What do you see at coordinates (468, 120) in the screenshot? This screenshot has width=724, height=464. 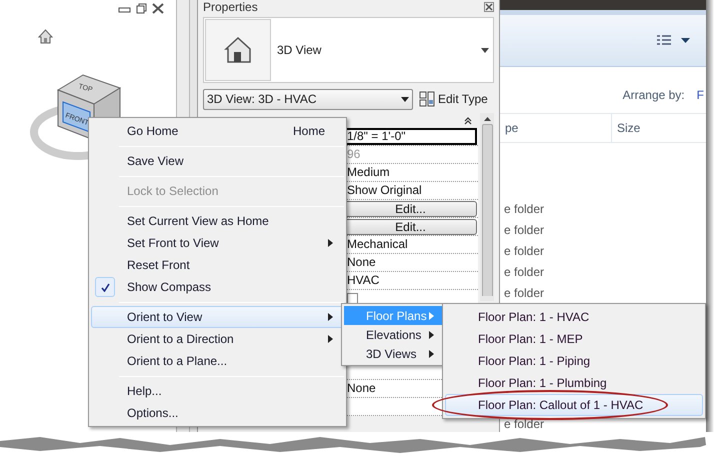 I see `collapse-icon` at bounding box center [468, 120].